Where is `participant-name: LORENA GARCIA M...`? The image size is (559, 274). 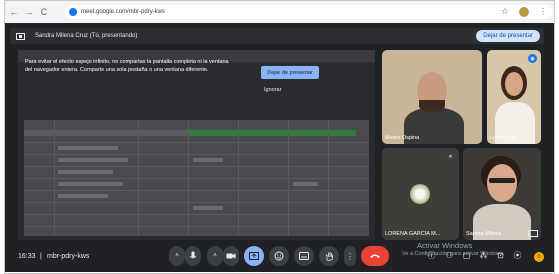 participant-name: LORENA GARCIA M... is located at coordinates (413, 234).